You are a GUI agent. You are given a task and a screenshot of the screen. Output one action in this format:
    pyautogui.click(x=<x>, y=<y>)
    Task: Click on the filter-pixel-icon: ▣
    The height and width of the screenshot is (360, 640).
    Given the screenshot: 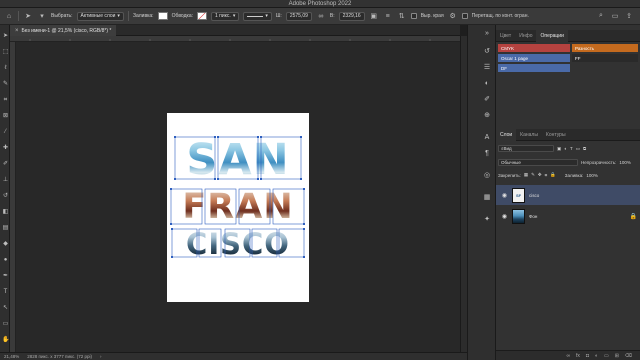 What is the action you would take?
    pyautogui.click(x=559, y=149)
    